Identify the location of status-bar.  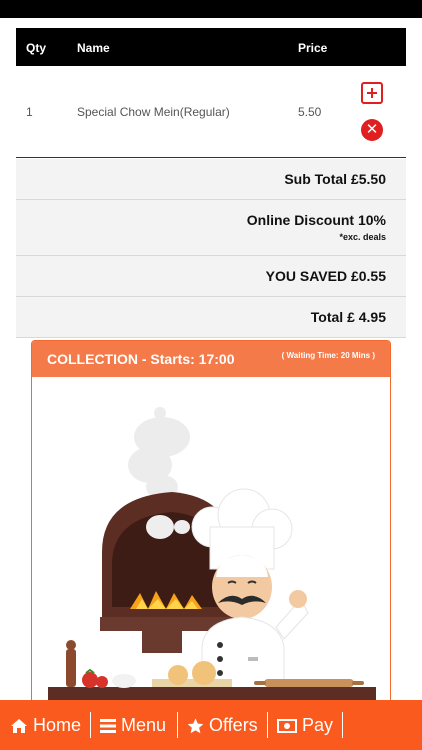
(211, 9).